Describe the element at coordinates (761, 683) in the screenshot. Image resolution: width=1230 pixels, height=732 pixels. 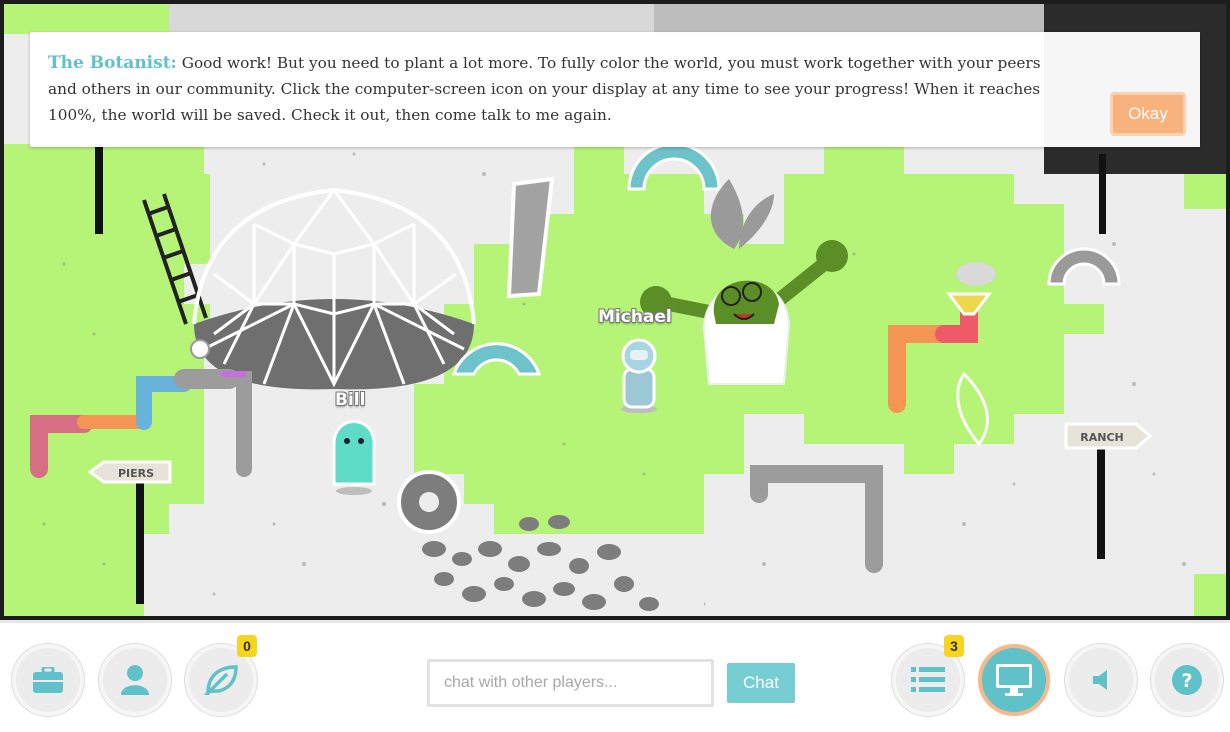
I see `chat-button: Chat` at that location.